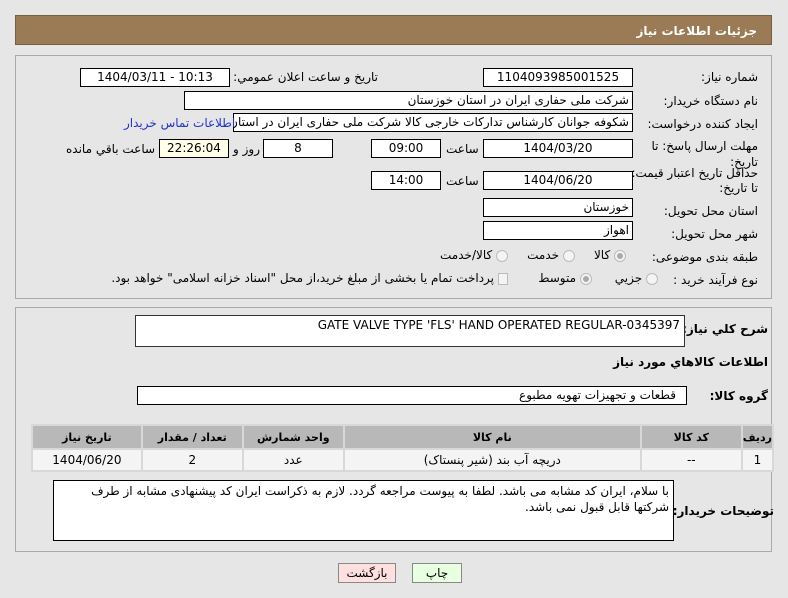 The height and width of the screenshot is (598, 788). What do you see at coordinates (466, 255) in the screenshot?
I see `category-both-label: کالا/خدمت` at bounding box center [466, 255].